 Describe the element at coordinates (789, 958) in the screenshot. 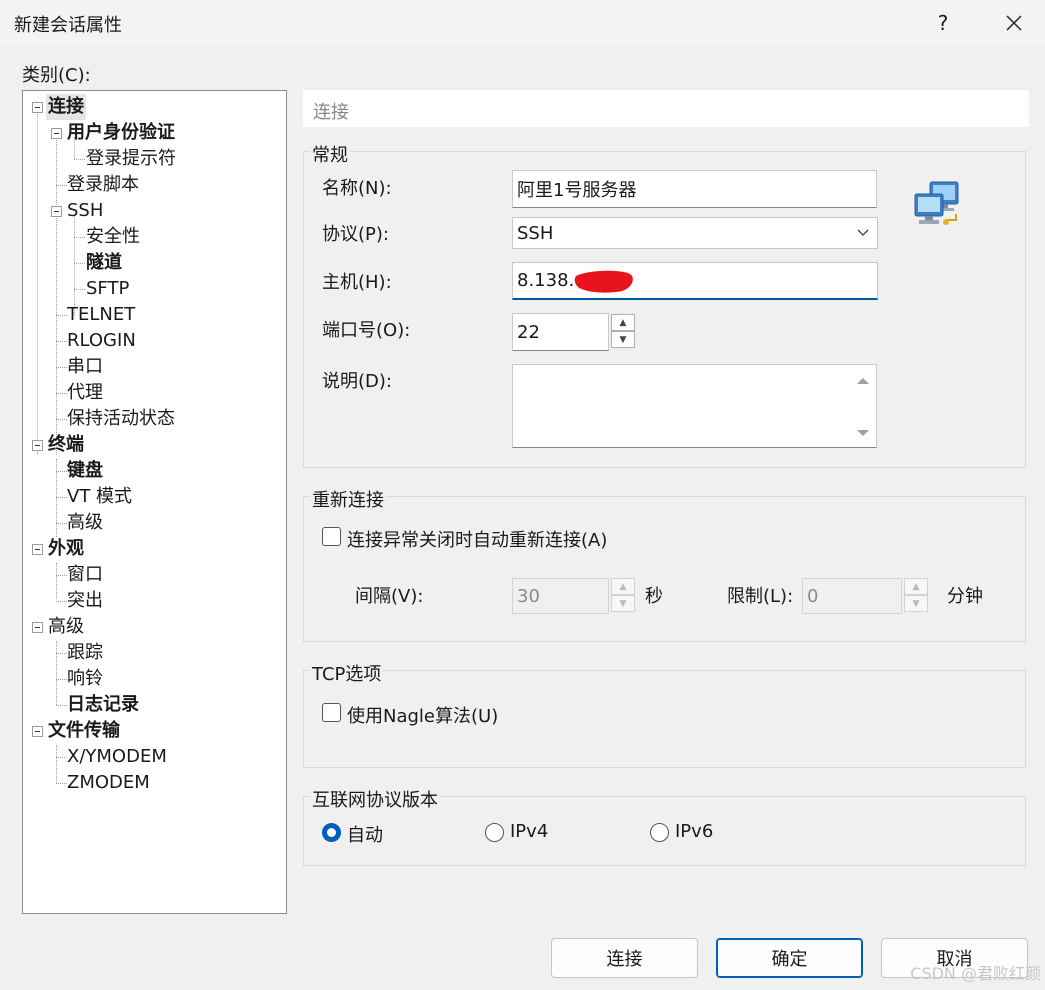

I see `ok-button: 确定` at that location.